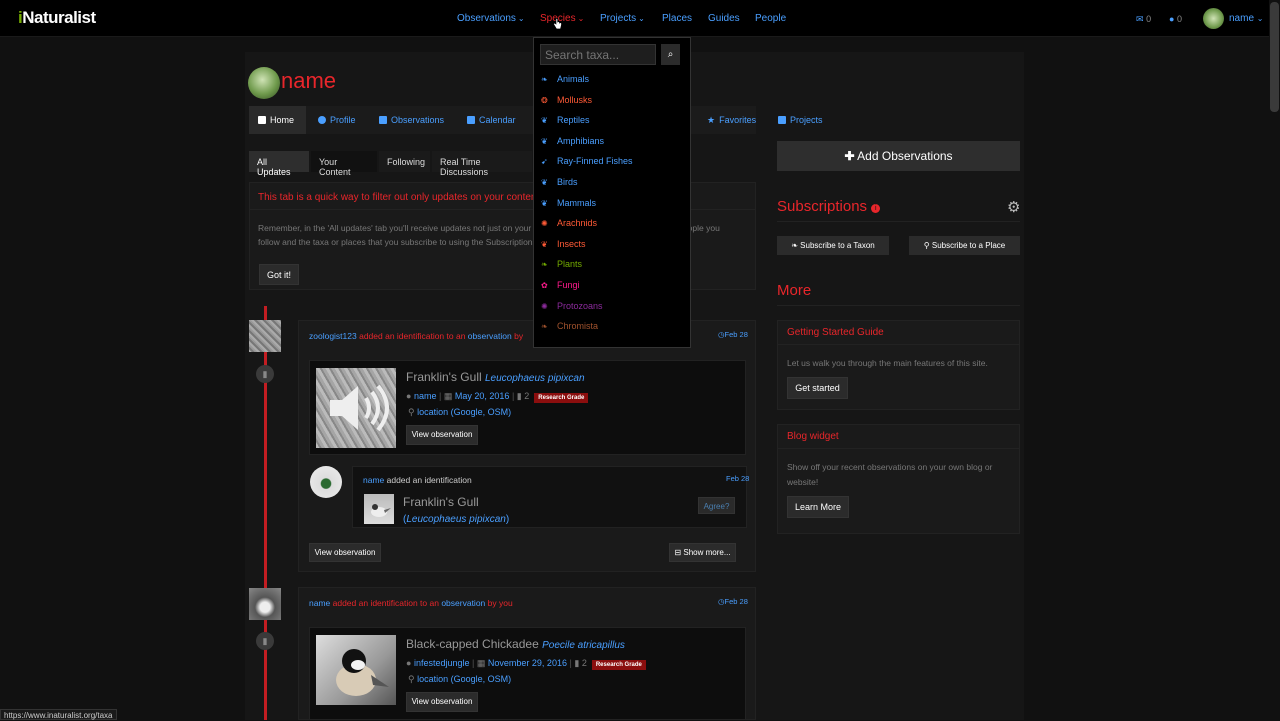 This screenshot has height=721, width=1280. I want to click on observer-link: name, so click(425, 396).